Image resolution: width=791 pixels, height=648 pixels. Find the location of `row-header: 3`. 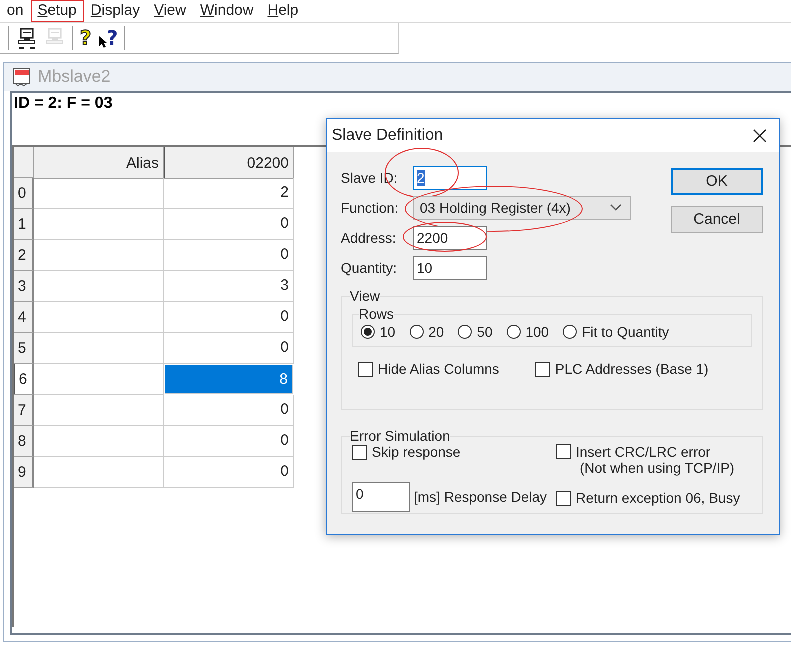

row-header: 3 is located at coordinates (24, 286).